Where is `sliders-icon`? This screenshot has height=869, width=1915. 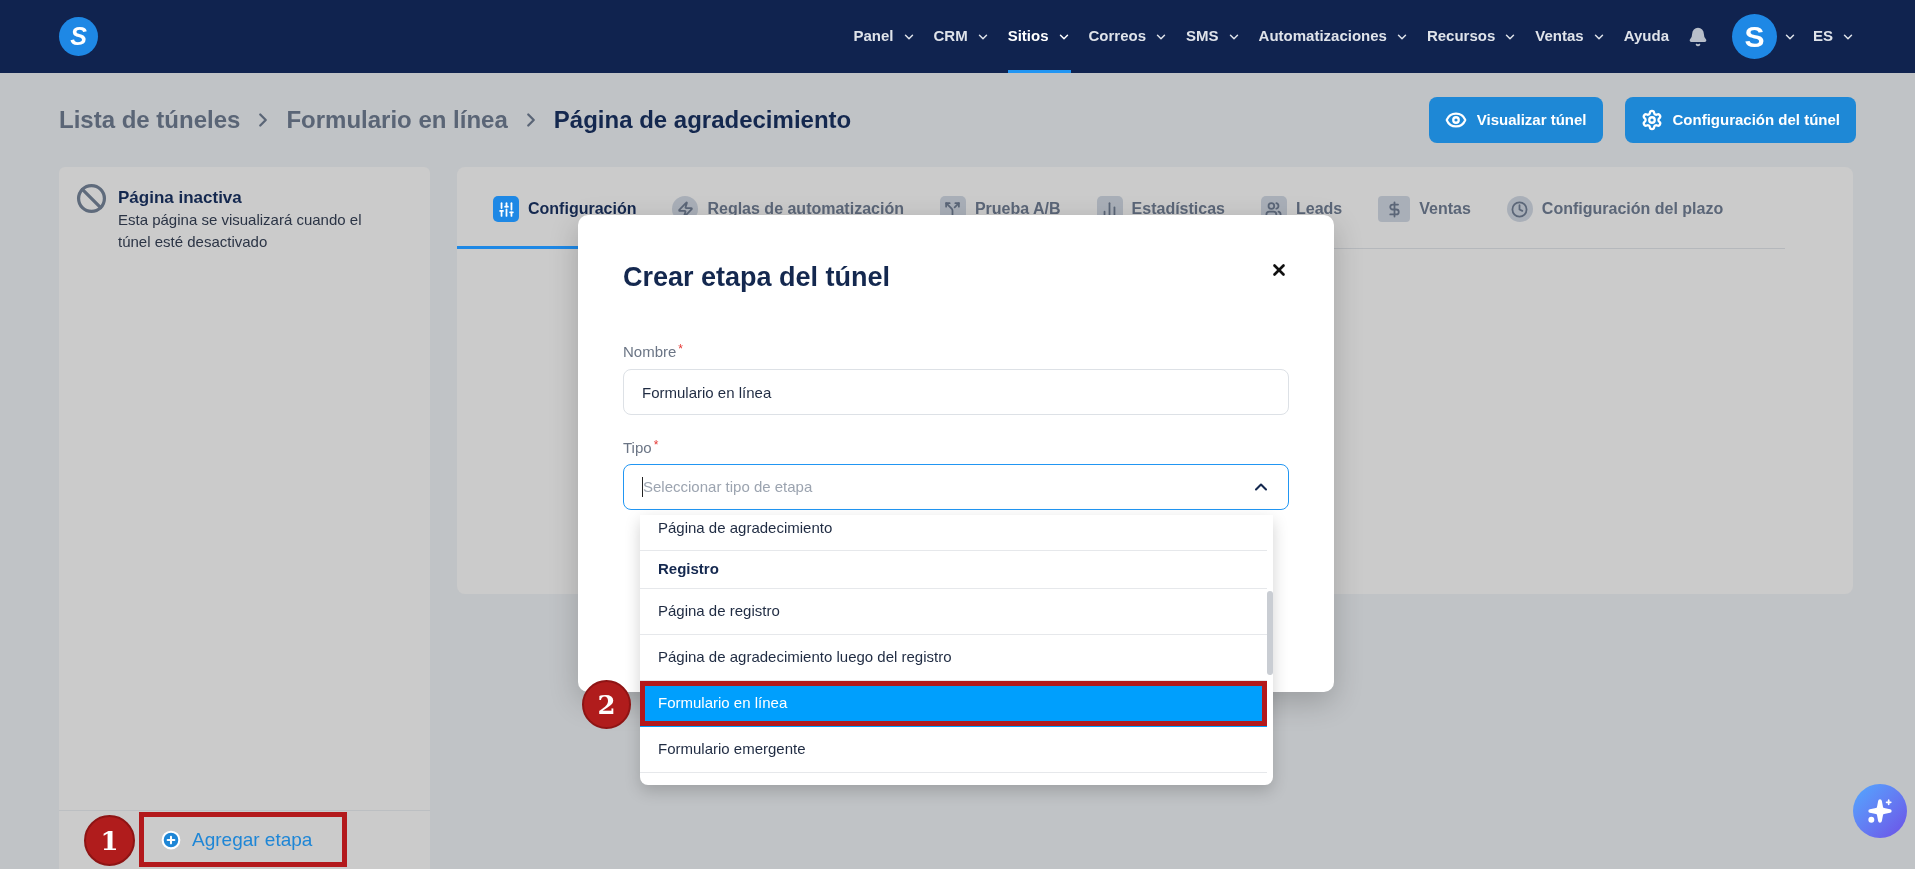
sliders-icon is located at coordinates (506, 209).